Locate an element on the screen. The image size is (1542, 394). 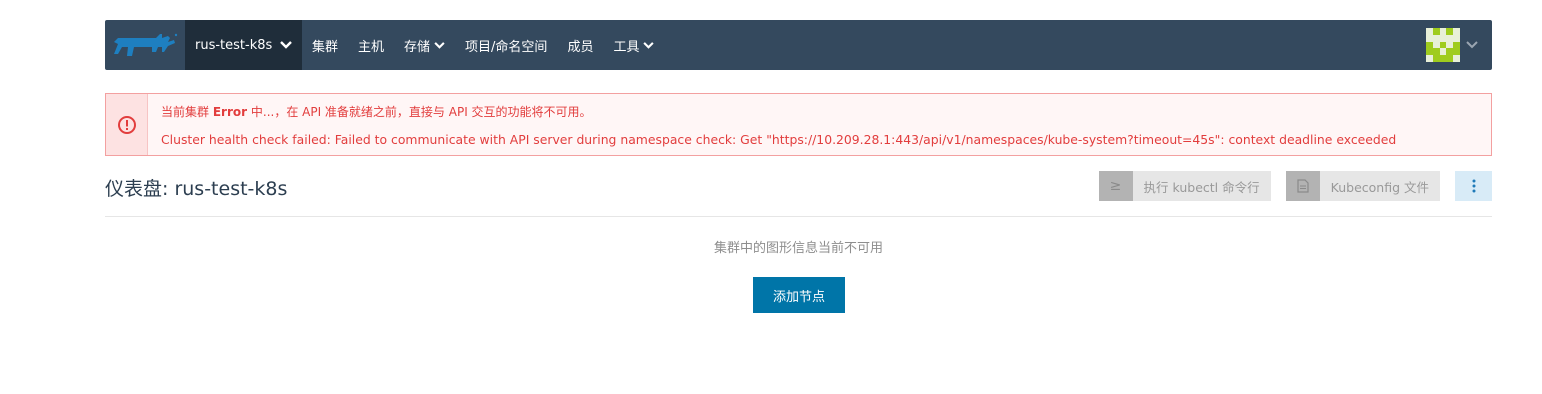
kubectl-shell-button: ≥ 执行 kubectl 命令行 is located at coordinates (1184, 186).